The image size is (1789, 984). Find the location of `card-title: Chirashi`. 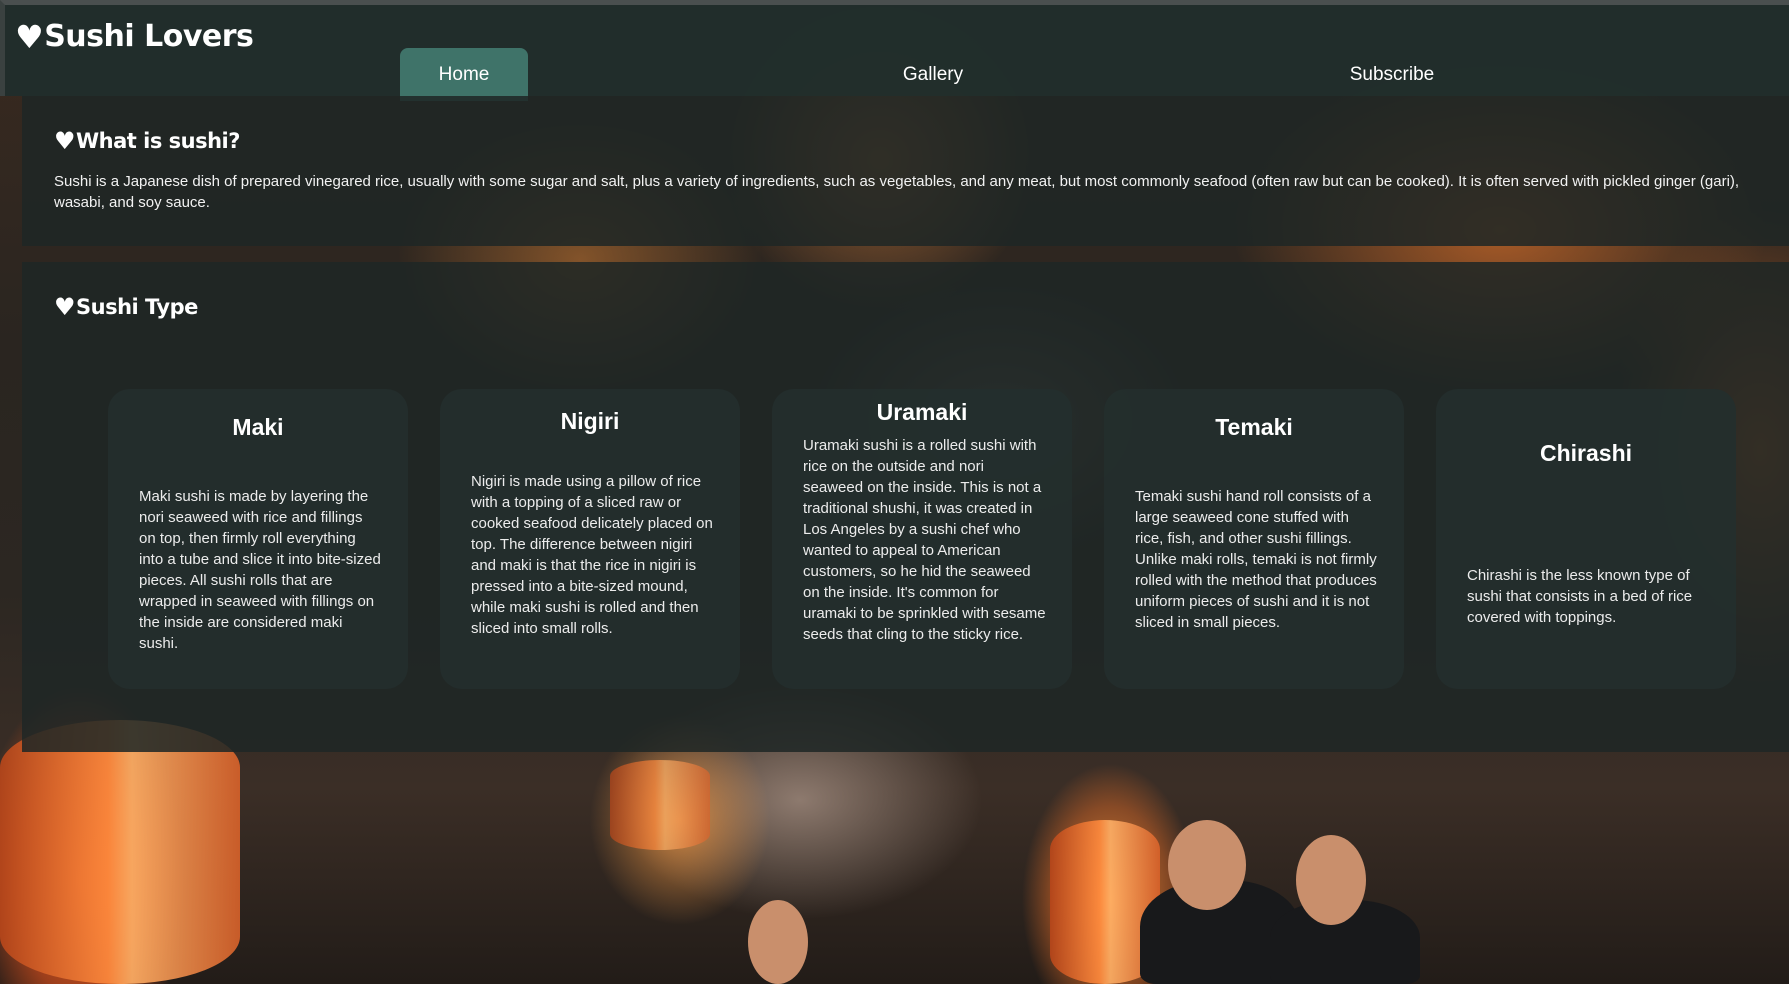

card-title: Chirashi is located at coordinates (1586, 453).